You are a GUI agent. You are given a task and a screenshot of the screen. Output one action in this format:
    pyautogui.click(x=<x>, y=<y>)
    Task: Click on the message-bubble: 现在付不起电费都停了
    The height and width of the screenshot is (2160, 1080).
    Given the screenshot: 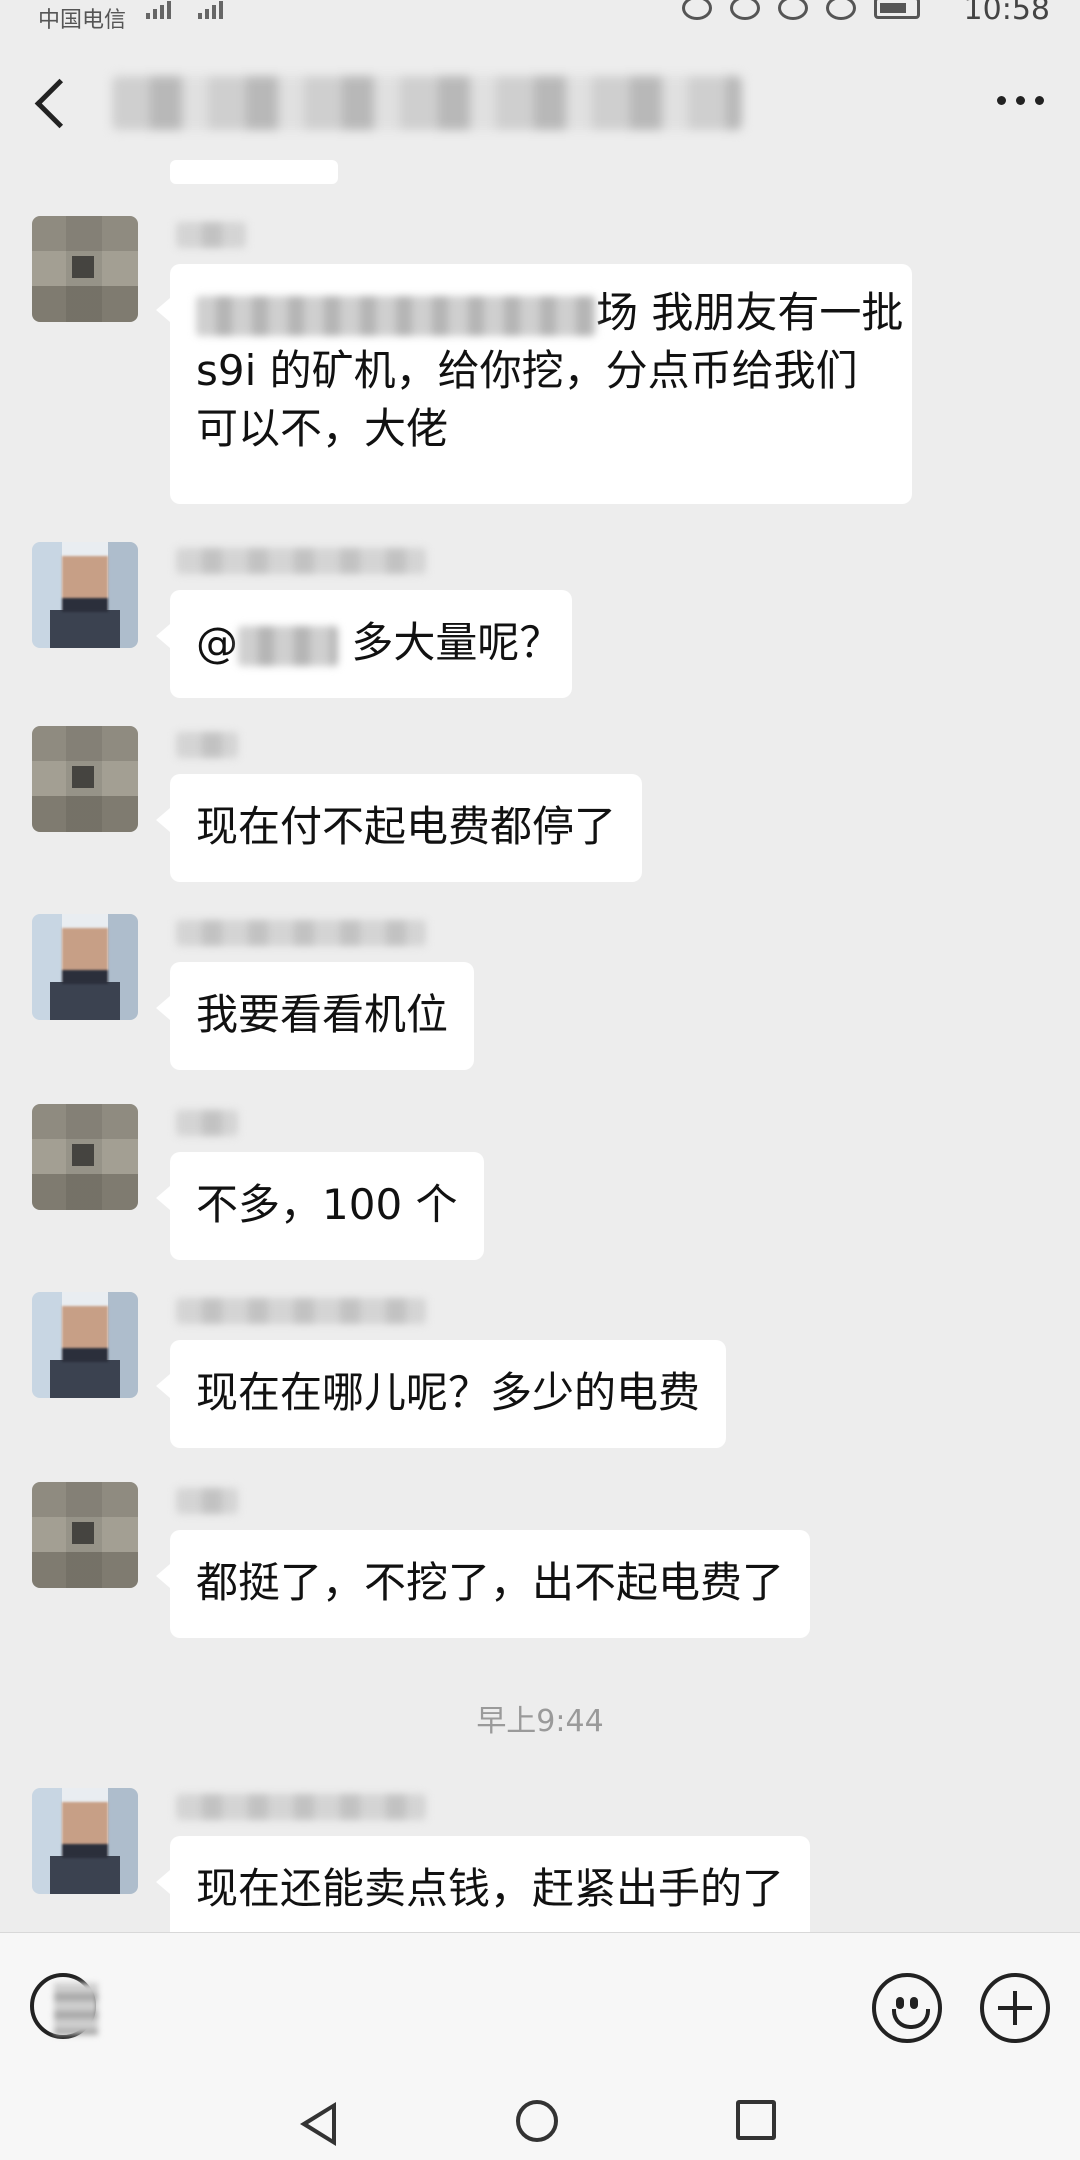 What is the action you would take?
    pyautogui.click(x=399, y=828)
    